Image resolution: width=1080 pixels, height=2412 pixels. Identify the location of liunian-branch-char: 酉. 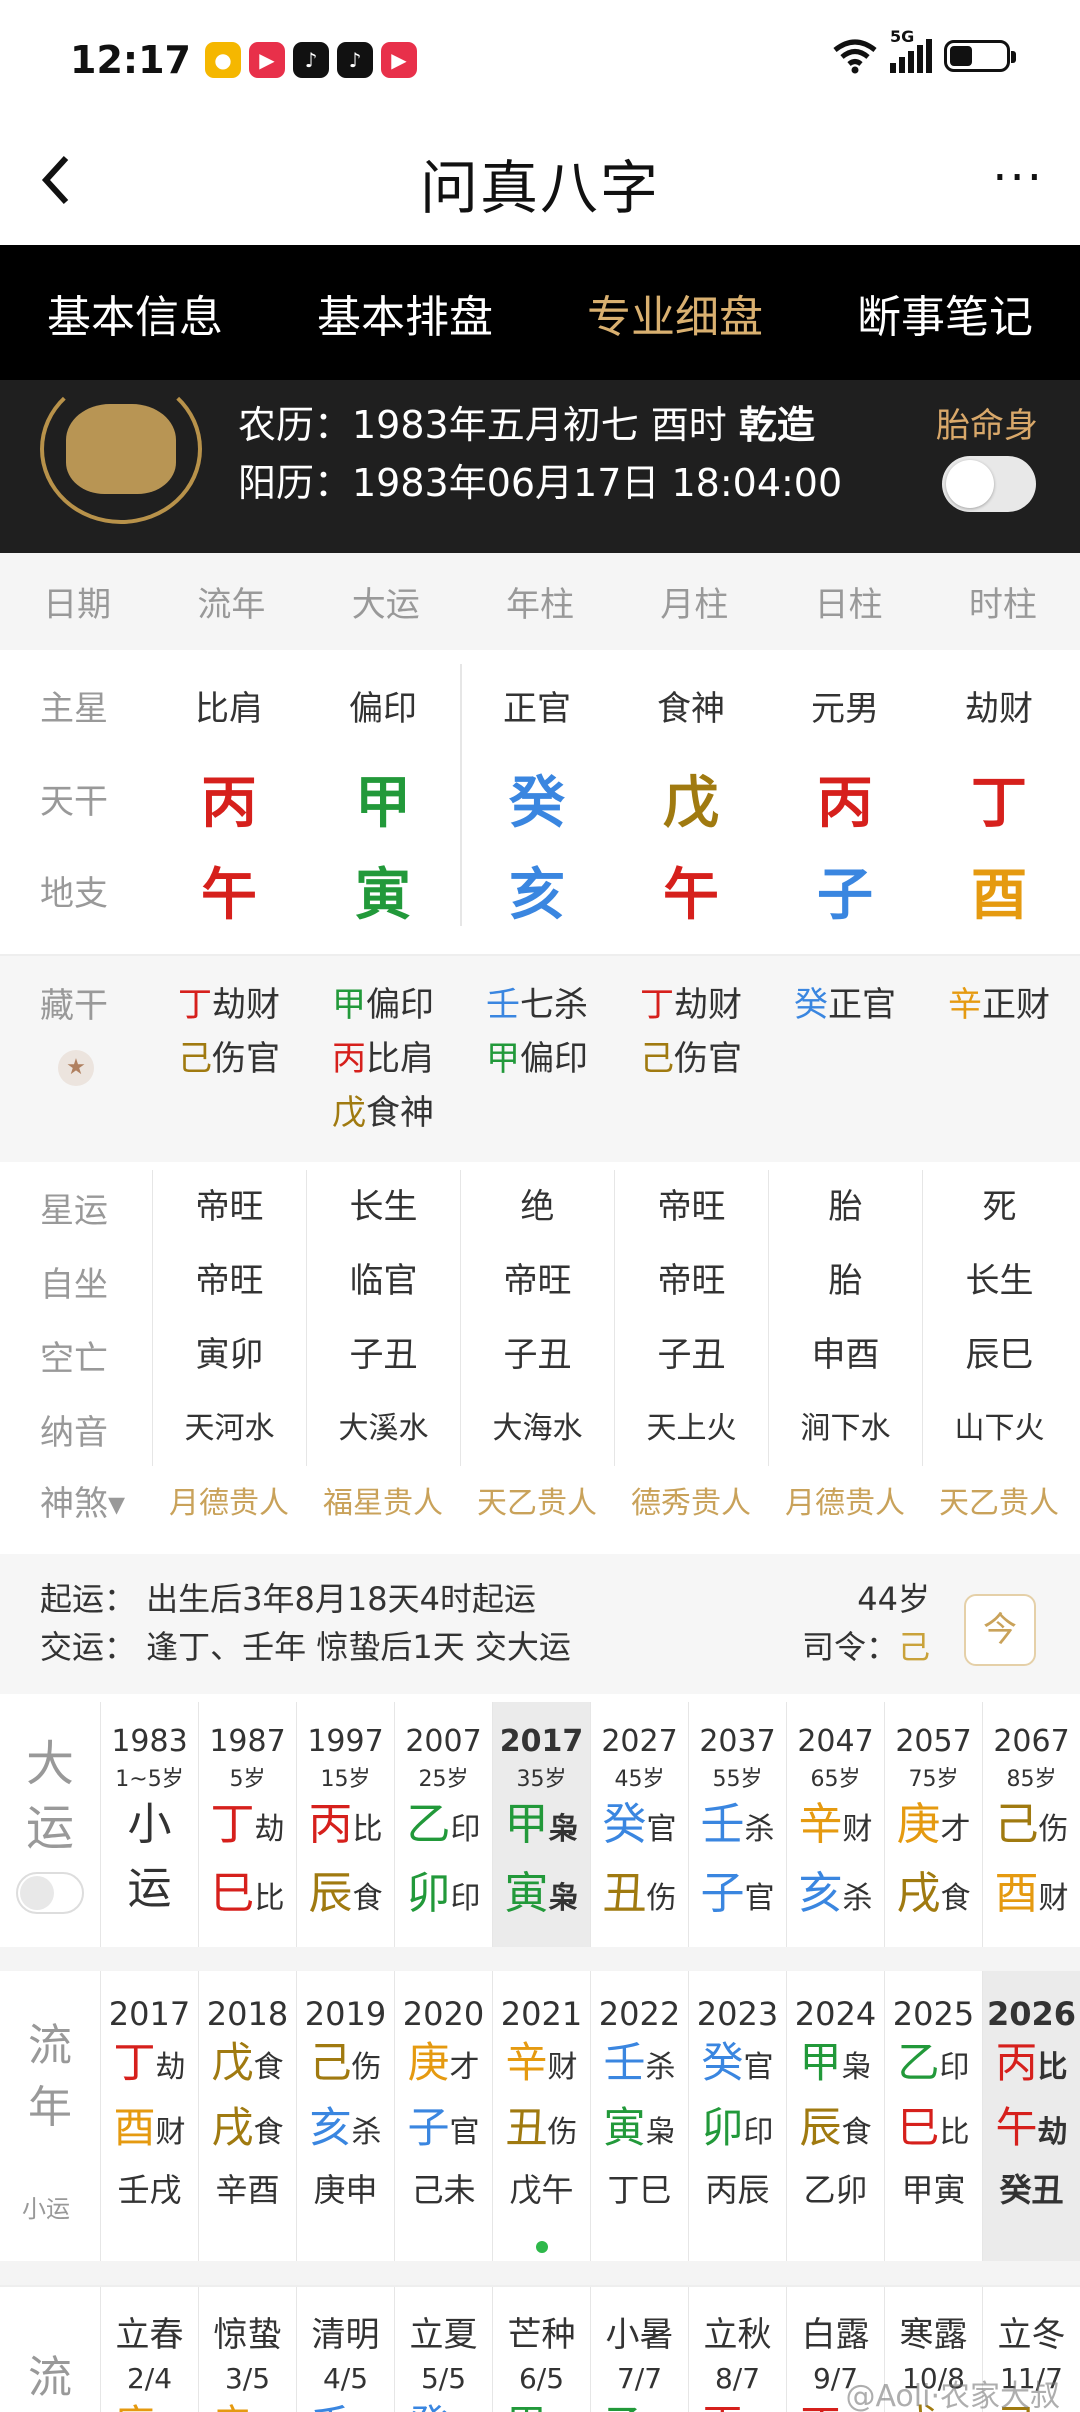
(134, 2127).